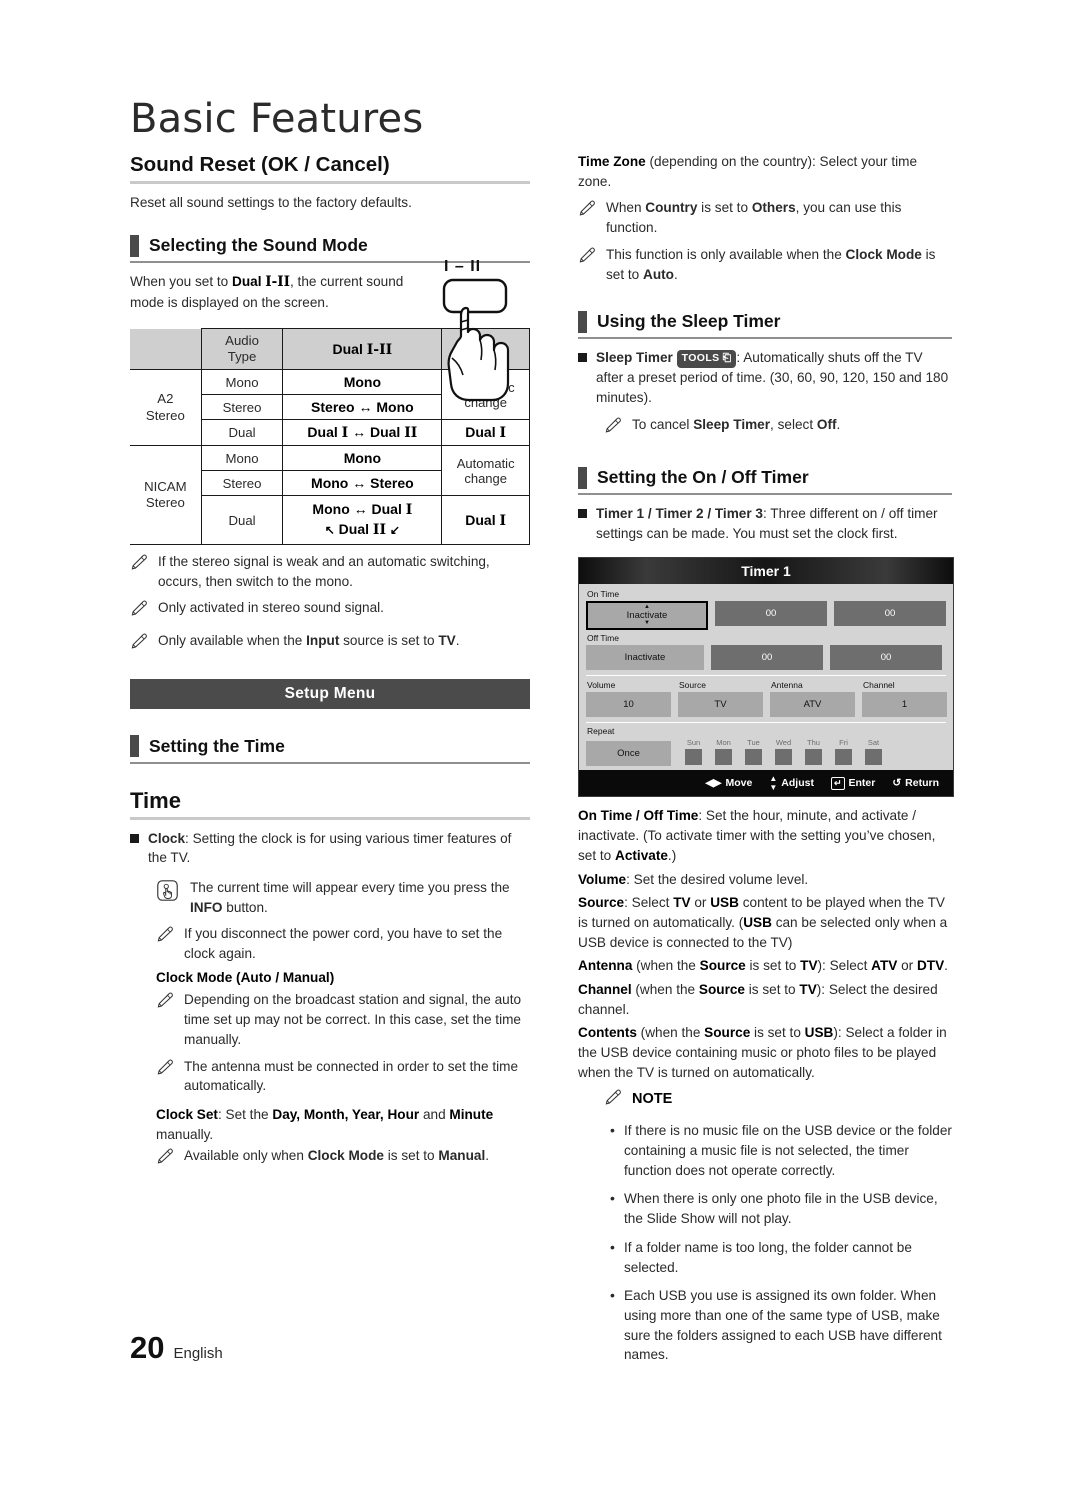 The height and width of the screenshot is (1494, 1080). I want to click on osd-on-time-hour-field: 00, so click(771, 614).